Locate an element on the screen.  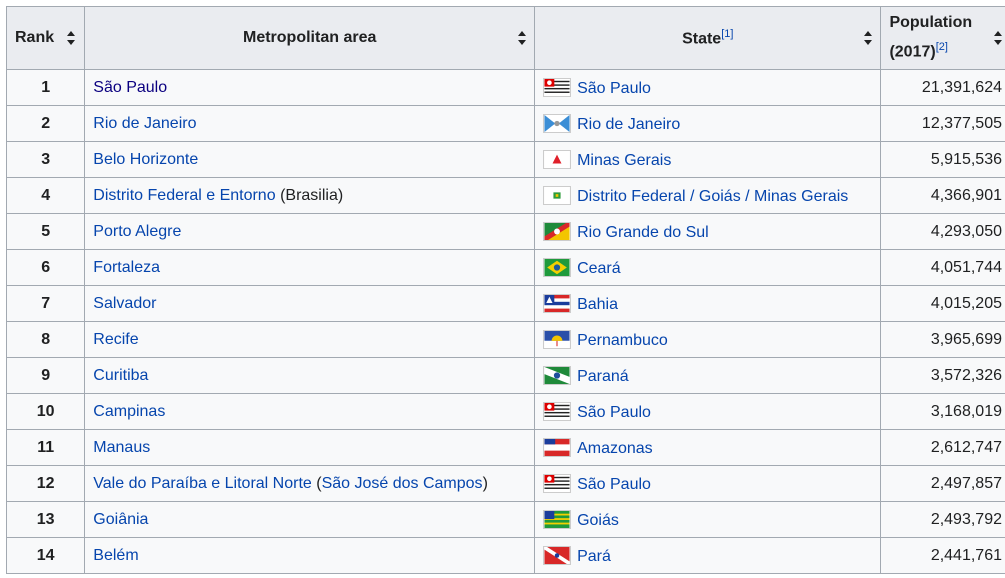
state-cell: Pernambuco is located at coordinates (708, 339).